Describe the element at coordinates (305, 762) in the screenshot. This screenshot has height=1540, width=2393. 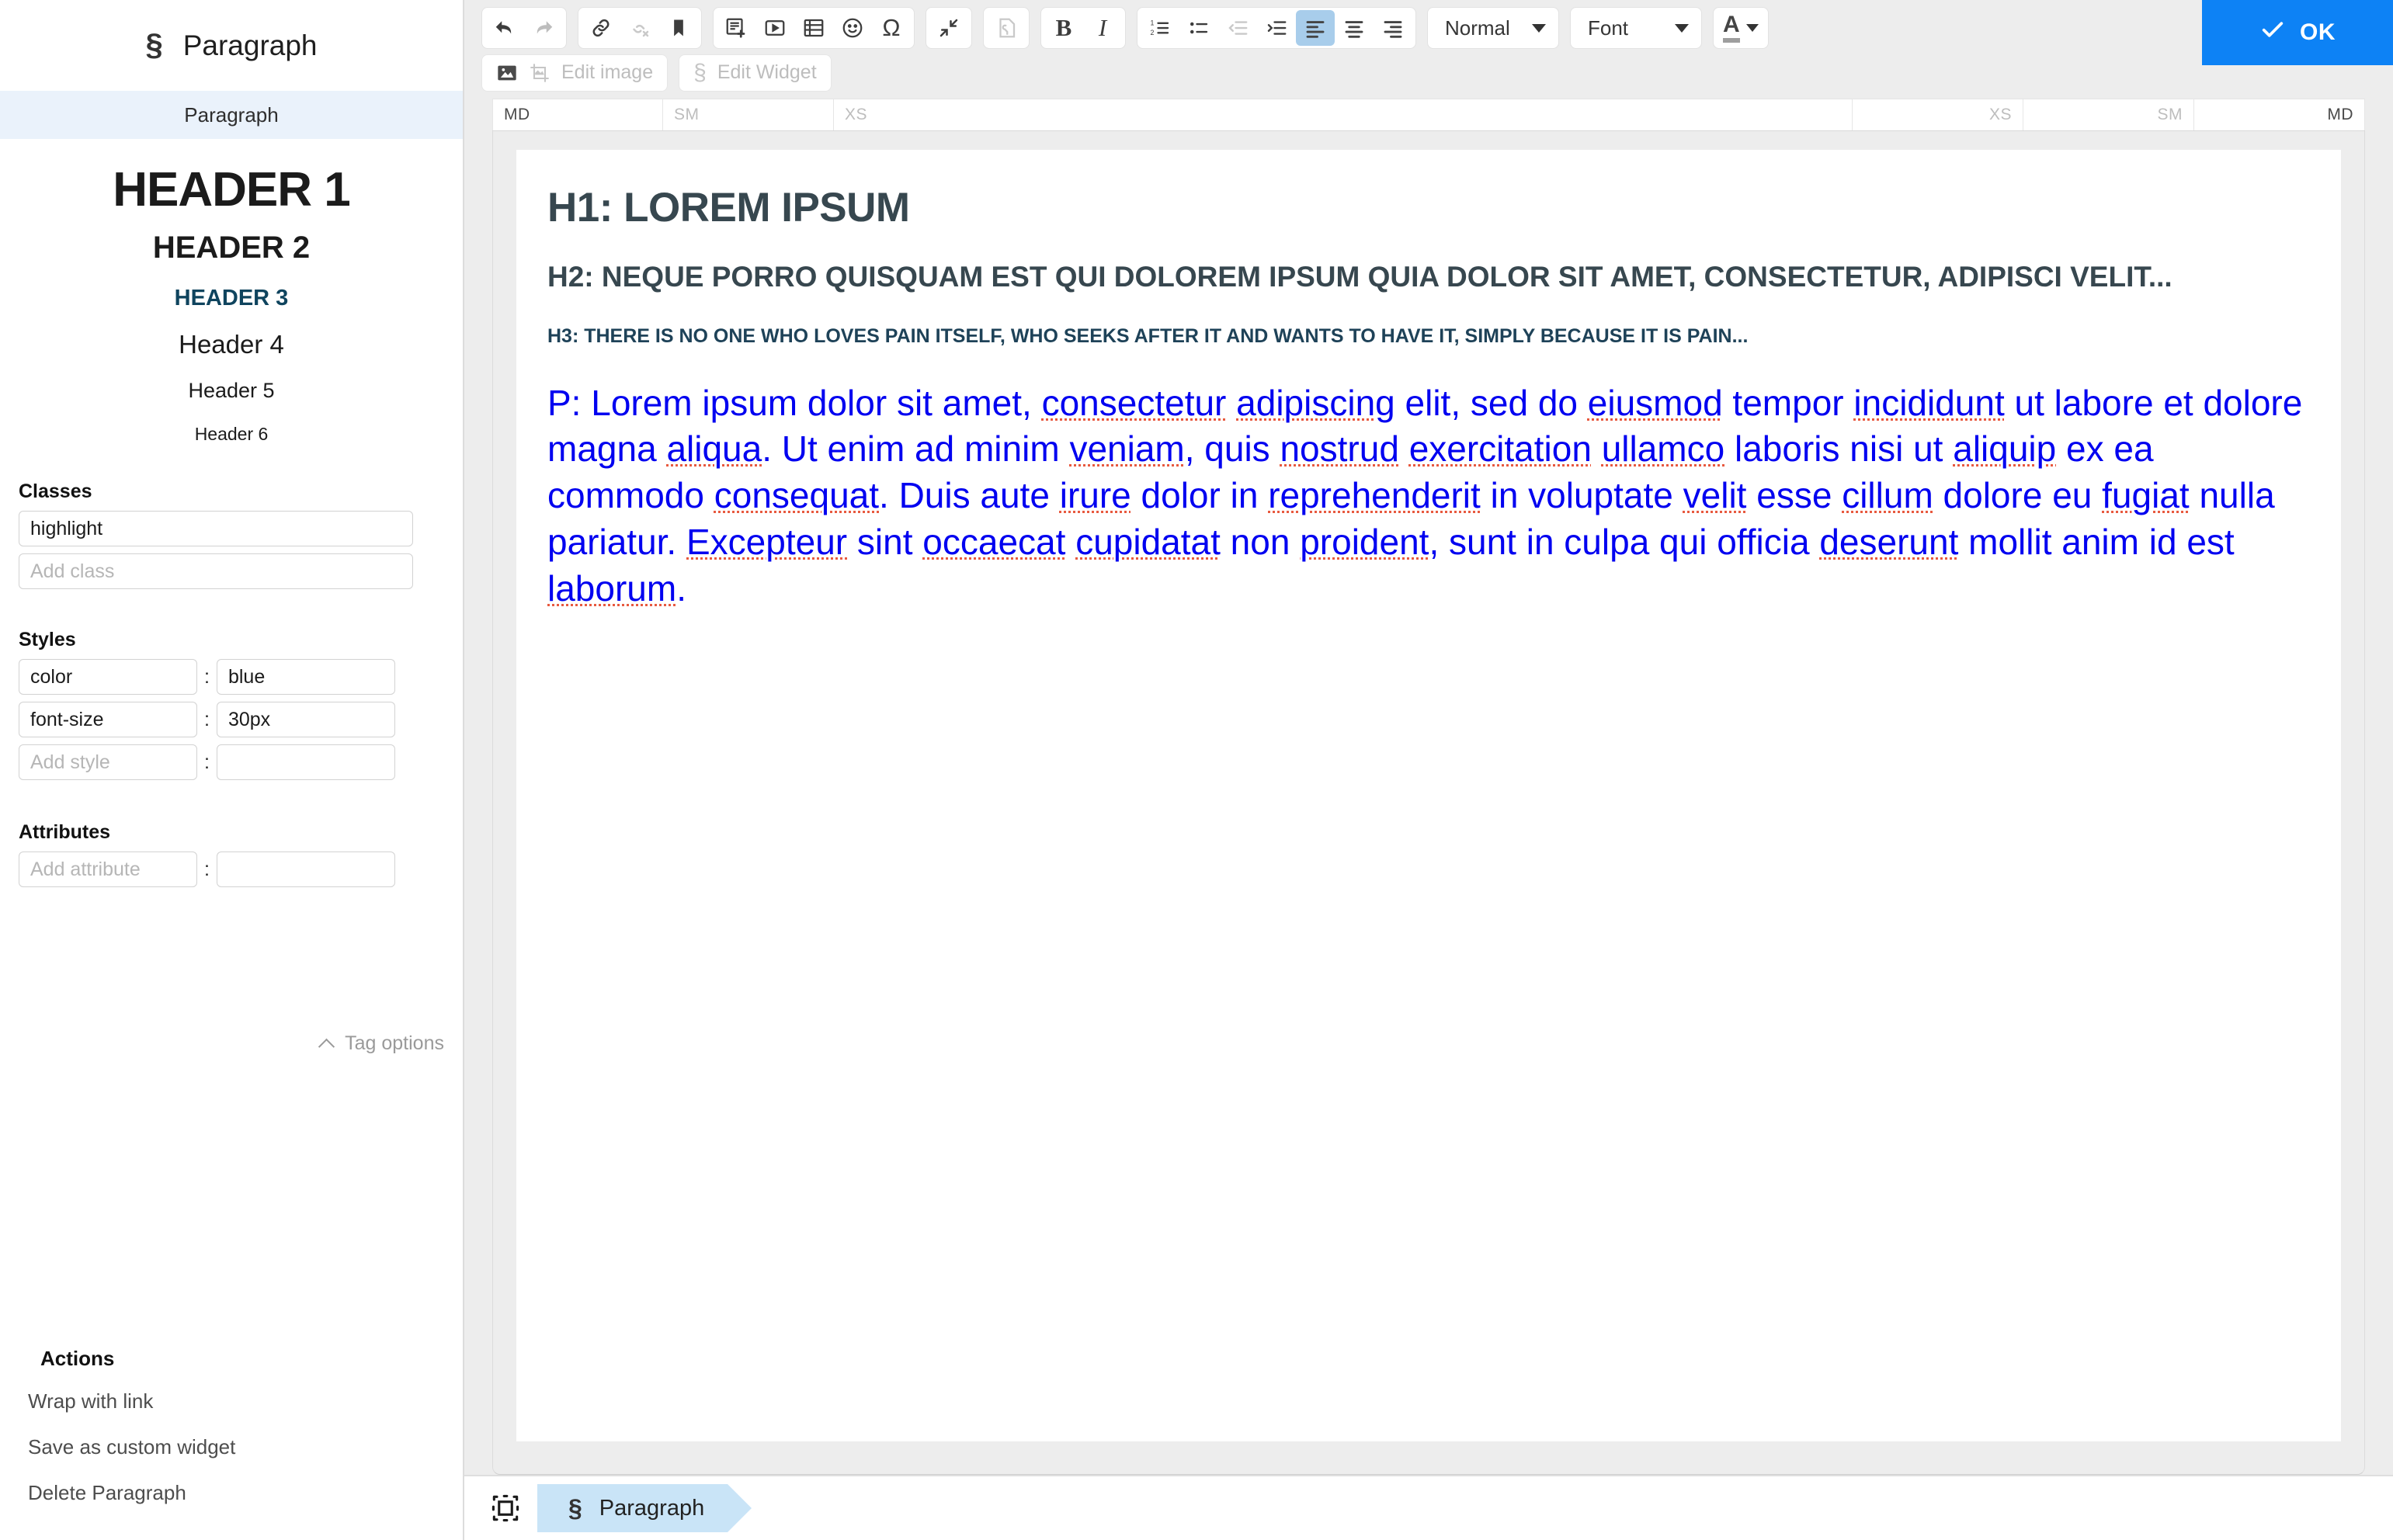
I see `add-style-value-input` at that location.